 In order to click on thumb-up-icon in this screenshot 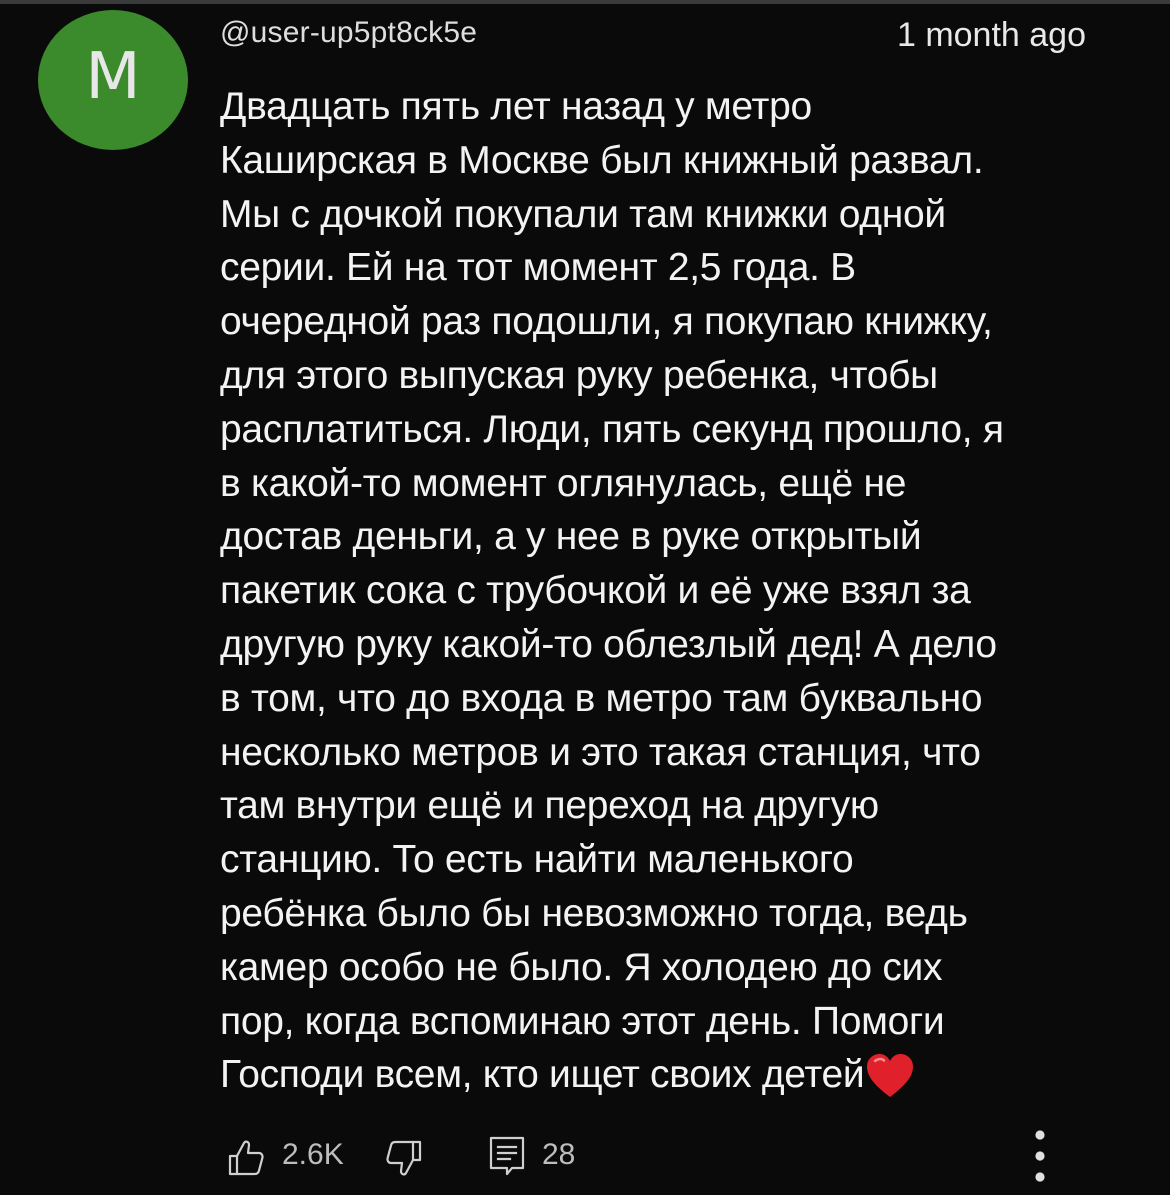, I will do `click(246, 1158)`.